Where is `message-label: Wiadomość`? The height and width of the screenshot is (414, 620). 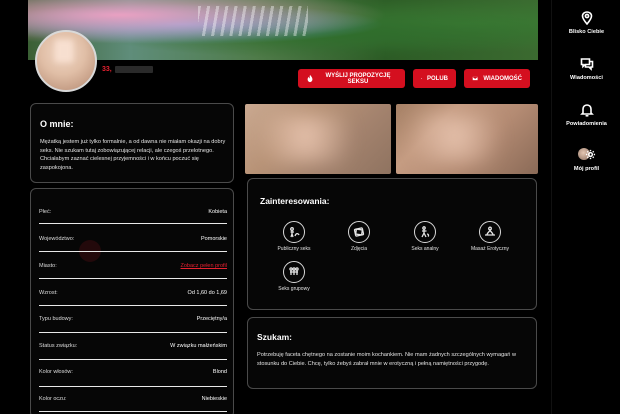
message-label: Wiadomość is located at coordinates (502, 78).